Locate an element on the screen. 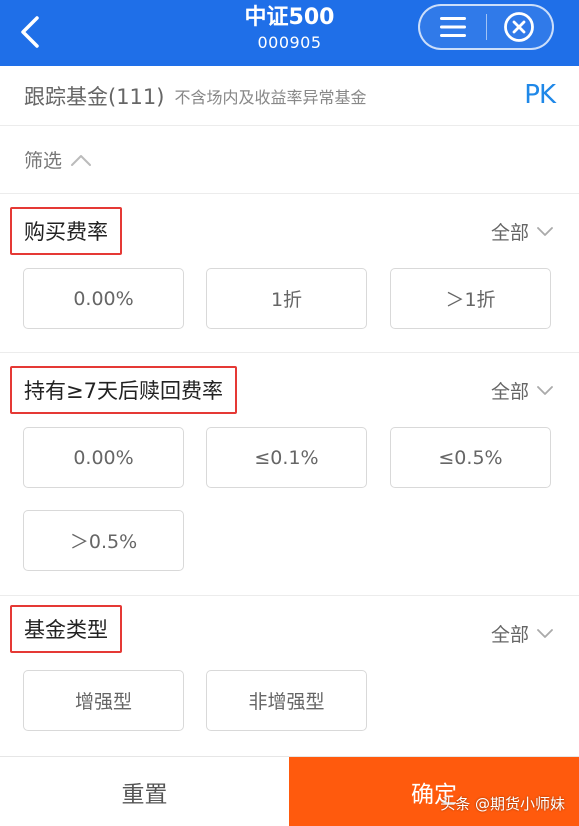 Image resolution: width=579 pixels, height=826 pixels. fund-type-title: 基金类型 is located at coordinates (66, 629).